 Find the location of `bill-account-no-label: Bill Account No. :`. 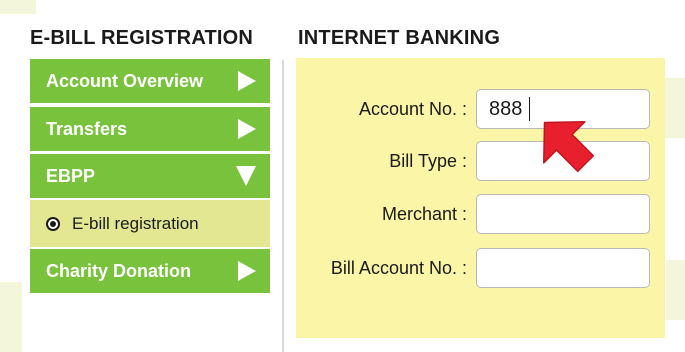

bill-account-no-label: Bill Account No. : is located at coordinates (398, 268).